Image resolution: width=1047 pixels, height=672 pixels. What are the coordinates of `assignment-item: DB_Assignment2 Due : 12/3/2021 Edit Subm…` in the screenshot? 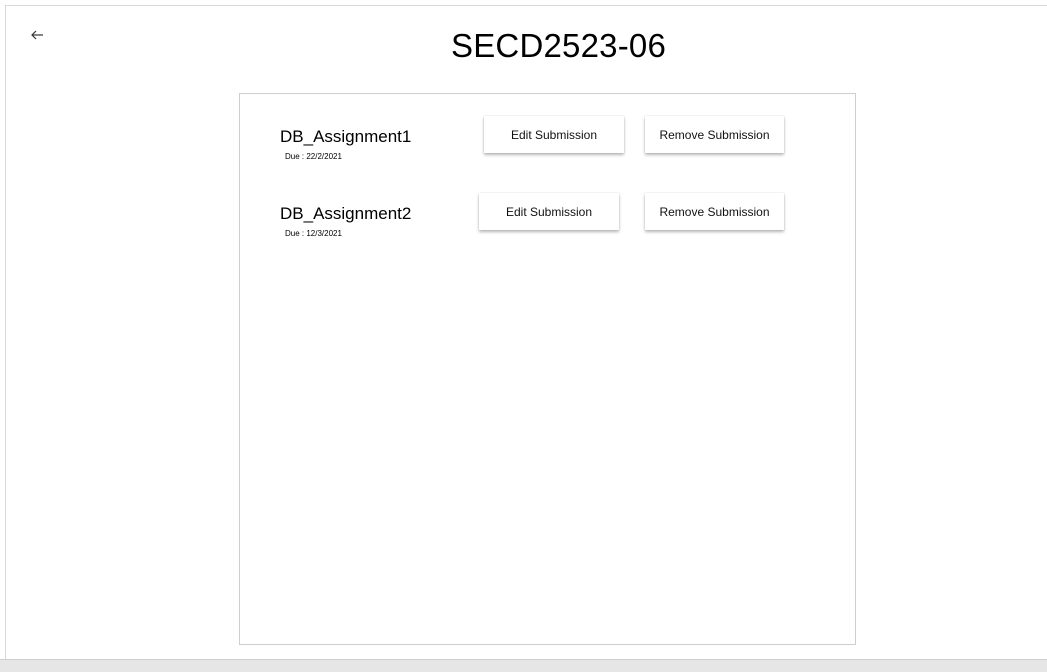 It's located at (547, 218).